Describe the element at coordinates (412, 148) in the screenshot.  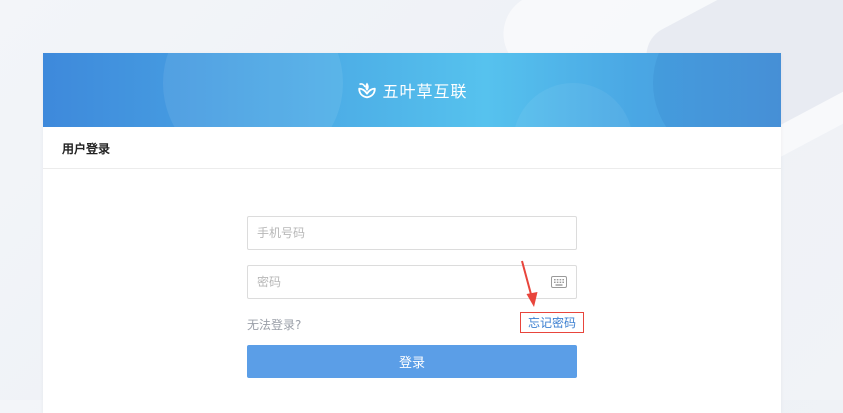
I see `panel-header: 用户登录` at that location.